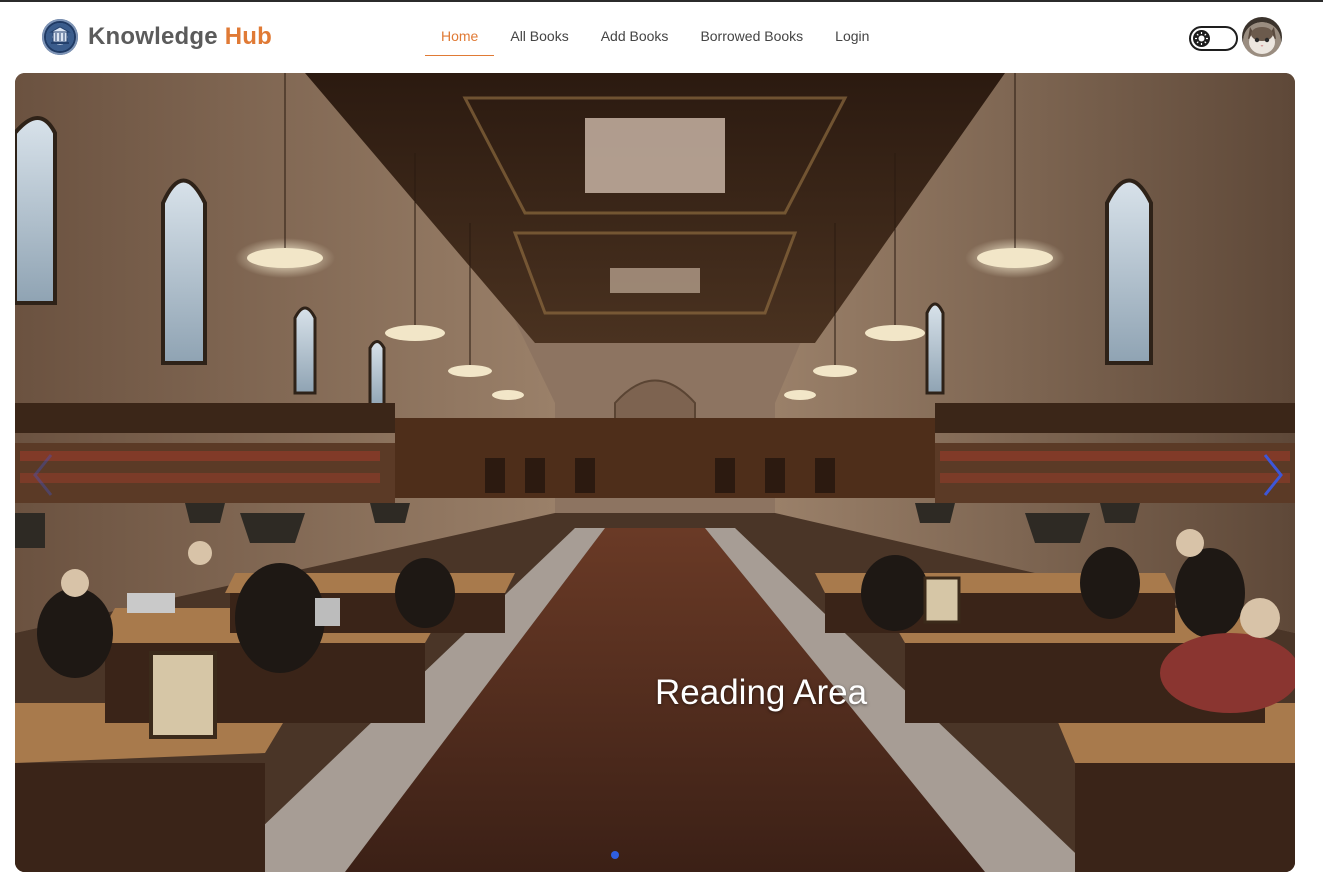 This screenshot has width=1323, height=881. What do you see at coordinates (852, 36) in the screenshot?
I see `nav-login: Login` at bounding box center [852, 36].